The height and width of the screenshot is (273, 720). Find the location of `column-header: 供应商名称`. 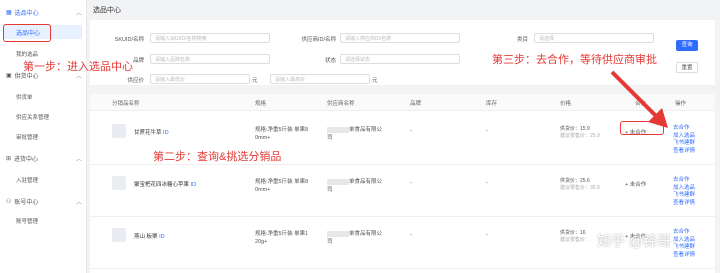

column-header: 供应商名称 is located at coordinates (341, 104).